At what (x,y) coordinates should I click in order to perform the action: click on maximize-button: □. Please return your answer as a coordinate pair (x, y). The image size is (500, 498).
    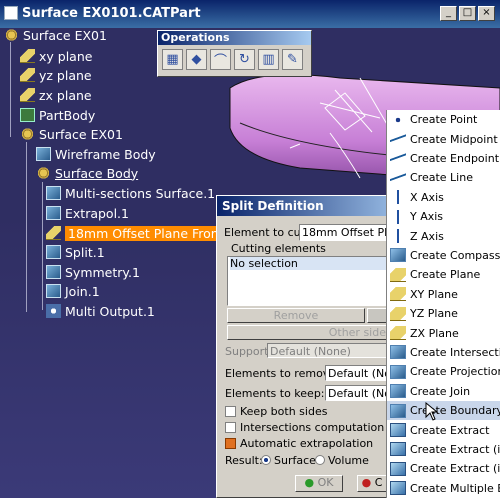
    Looking at the image, I should click on (467, 13).